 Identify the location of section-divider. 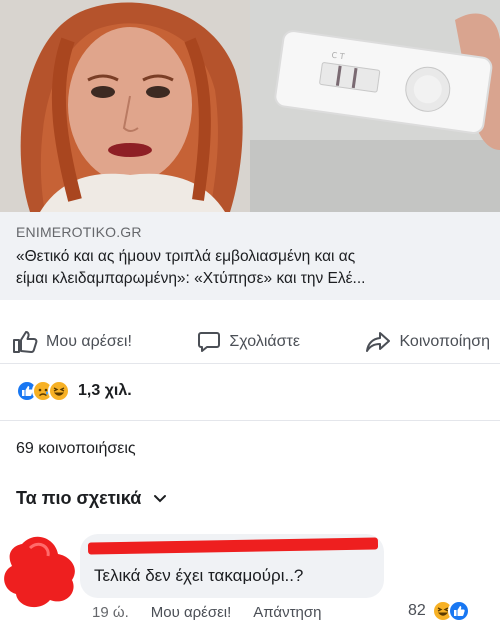
(250, 420).